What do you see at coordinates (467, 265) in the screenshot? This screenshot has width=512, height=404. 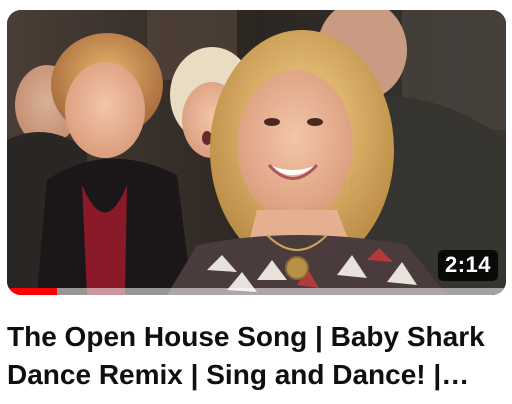 I see `duration-badge: 2:14` at bounding box center [467, 265].